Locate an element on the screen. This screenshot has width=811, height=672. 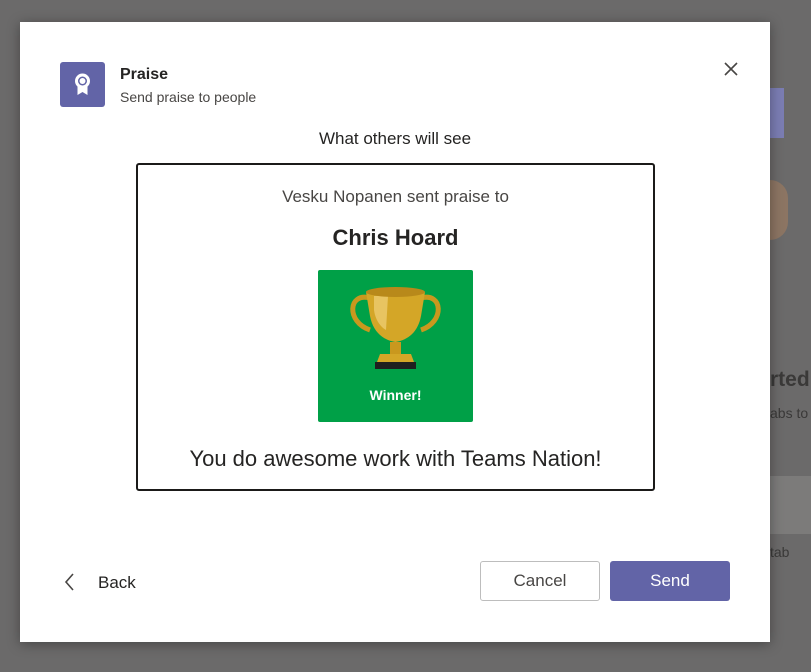
chevron-left-icon is located at coordinates (69, 582).